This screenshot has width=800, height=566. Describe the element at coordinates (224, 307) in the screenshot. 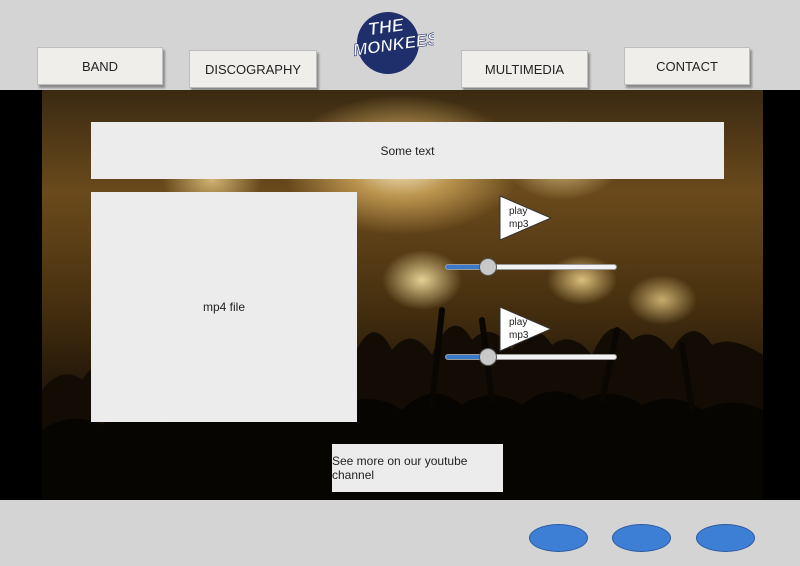

I see `video-player: mp4 file` at that location.